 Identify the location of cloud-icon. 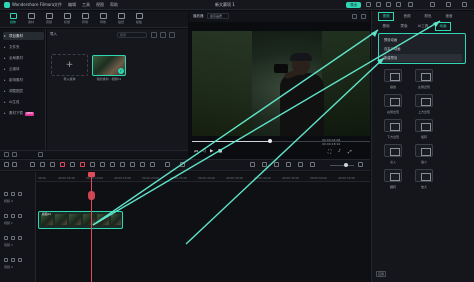
(378, 4).